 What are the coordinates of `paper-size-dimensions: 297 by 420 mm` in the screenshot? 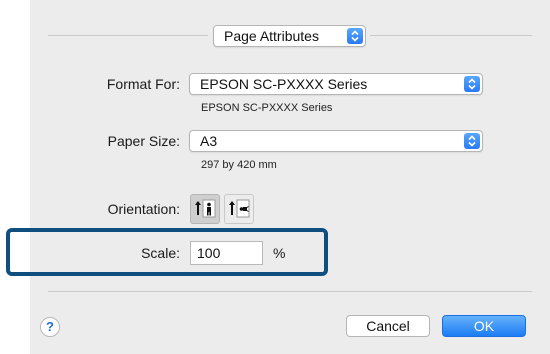 It's located at (239, 165).